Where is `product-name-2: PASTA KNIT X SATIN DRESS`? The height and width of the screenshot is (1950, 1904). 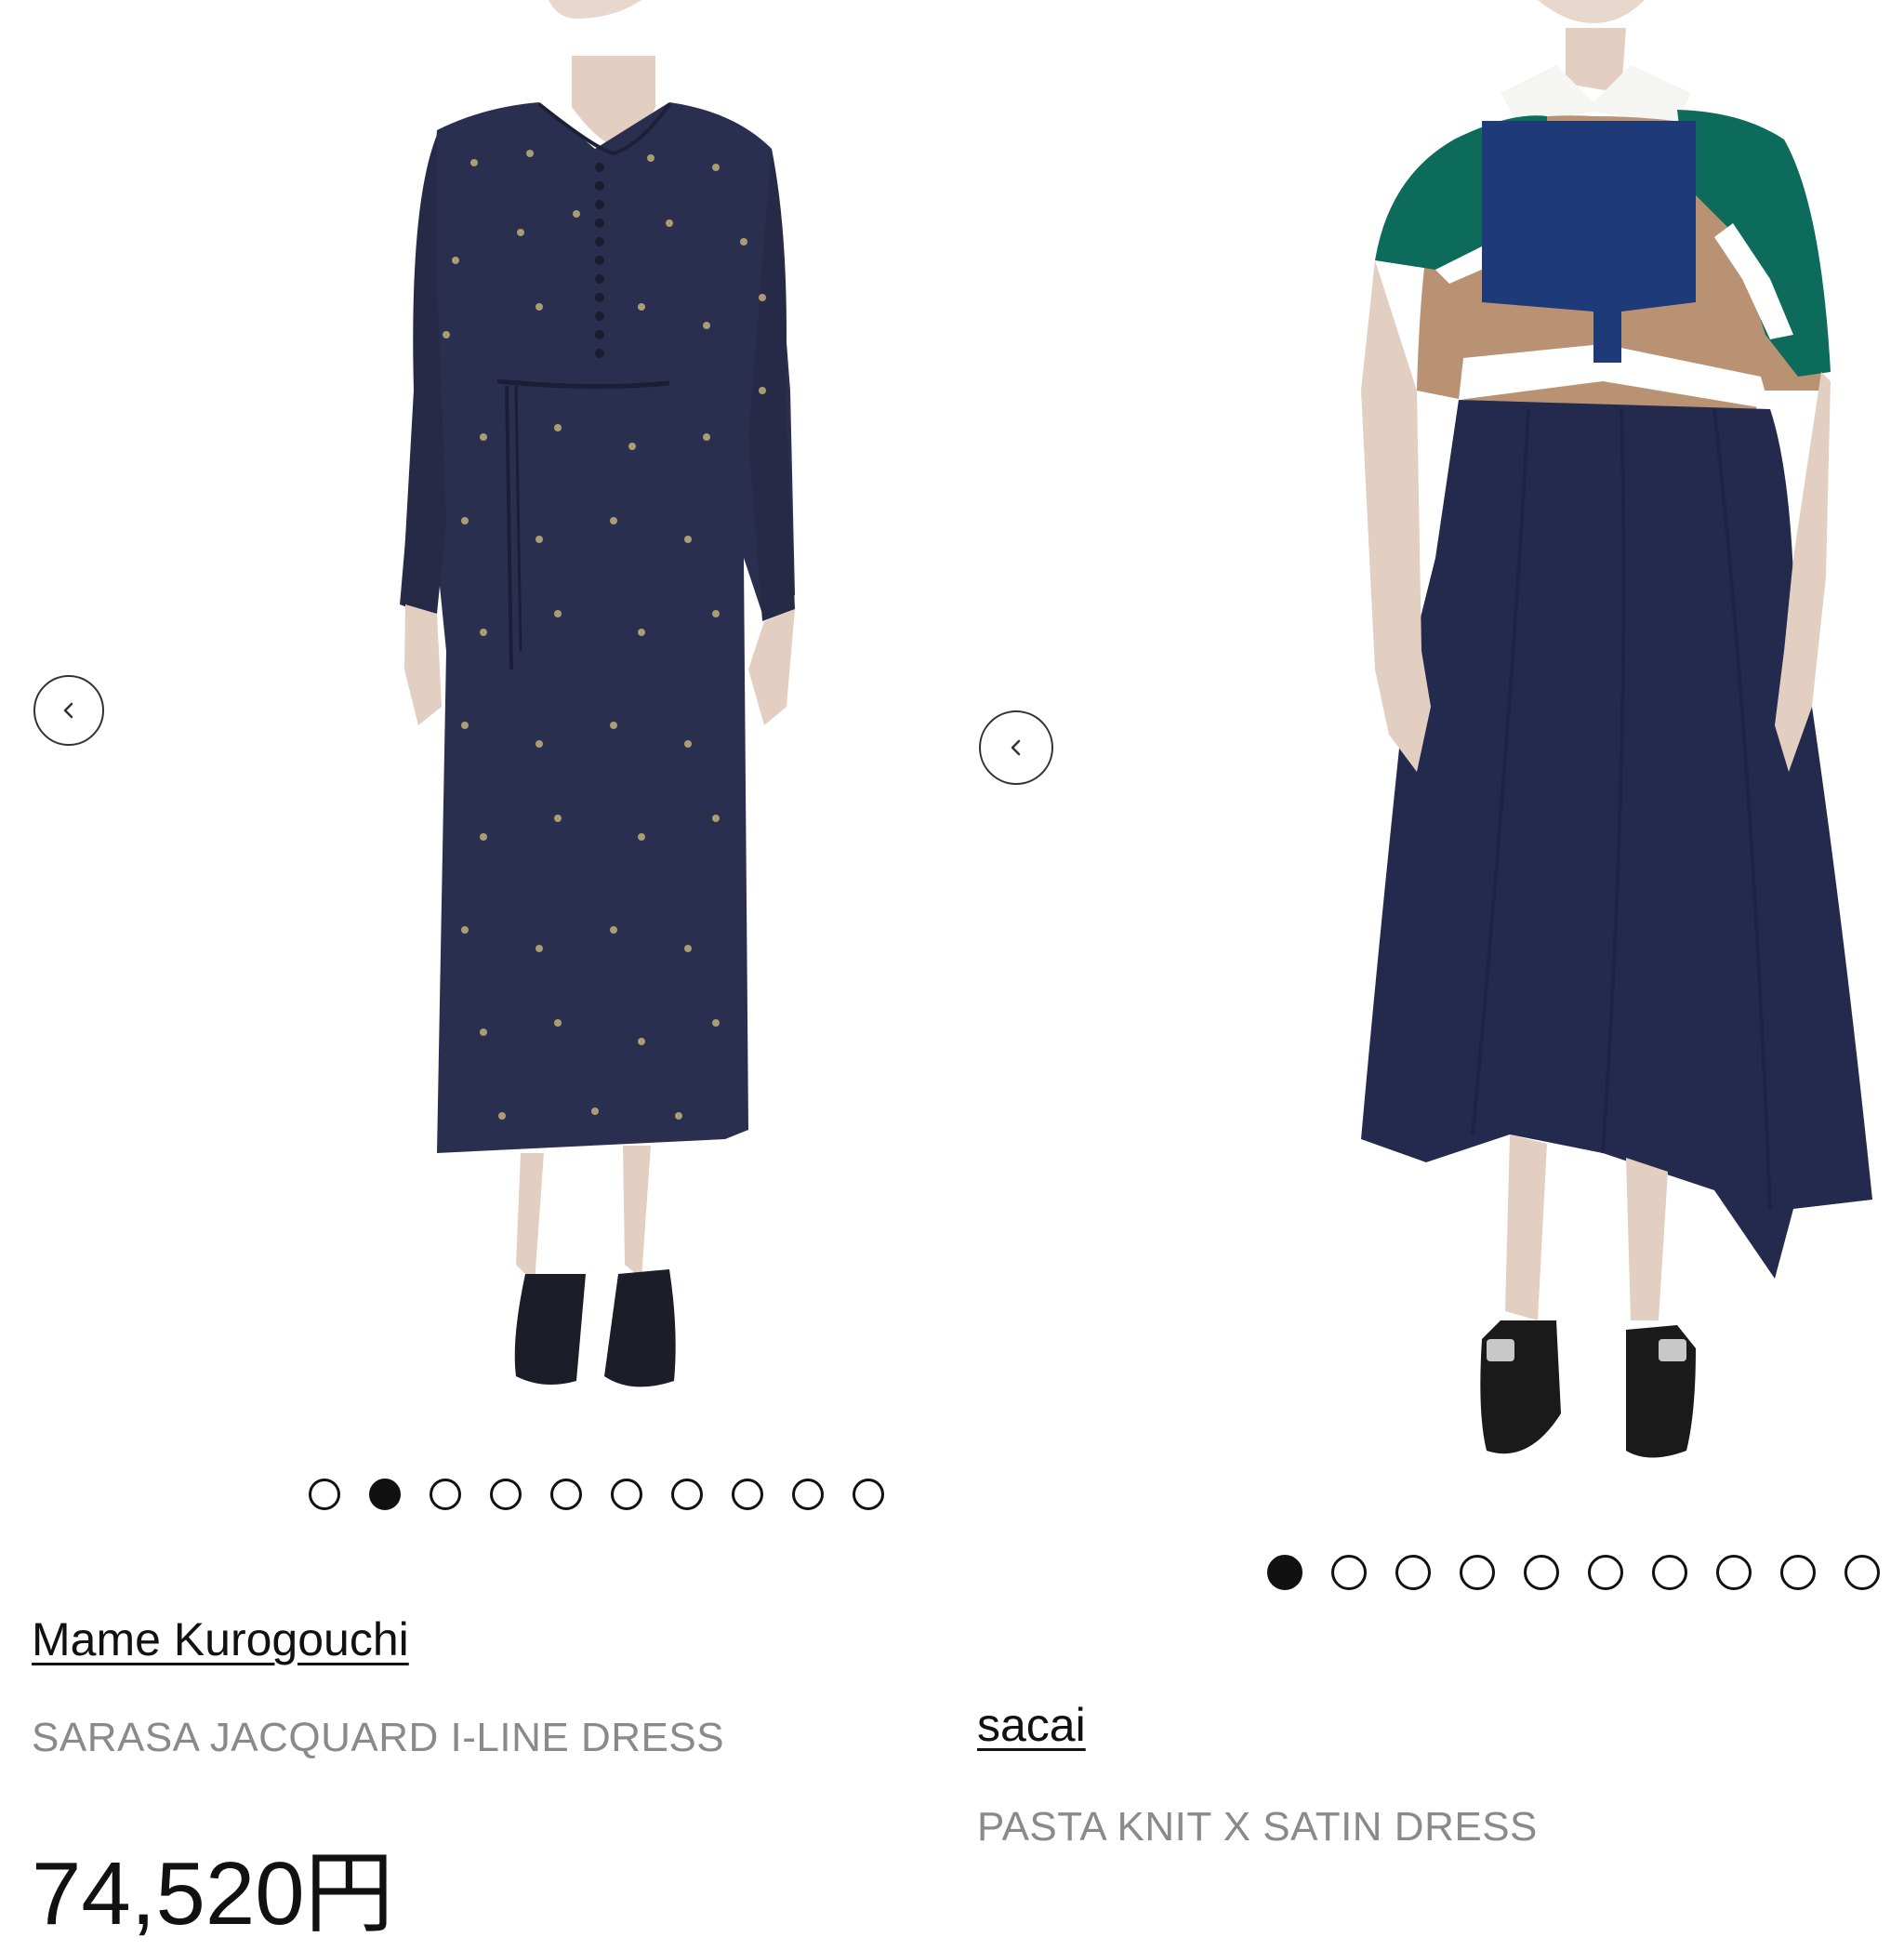
product-name-2: PASTA KNIT X SATIN DRESS is located at coordinates (1257, 1827).